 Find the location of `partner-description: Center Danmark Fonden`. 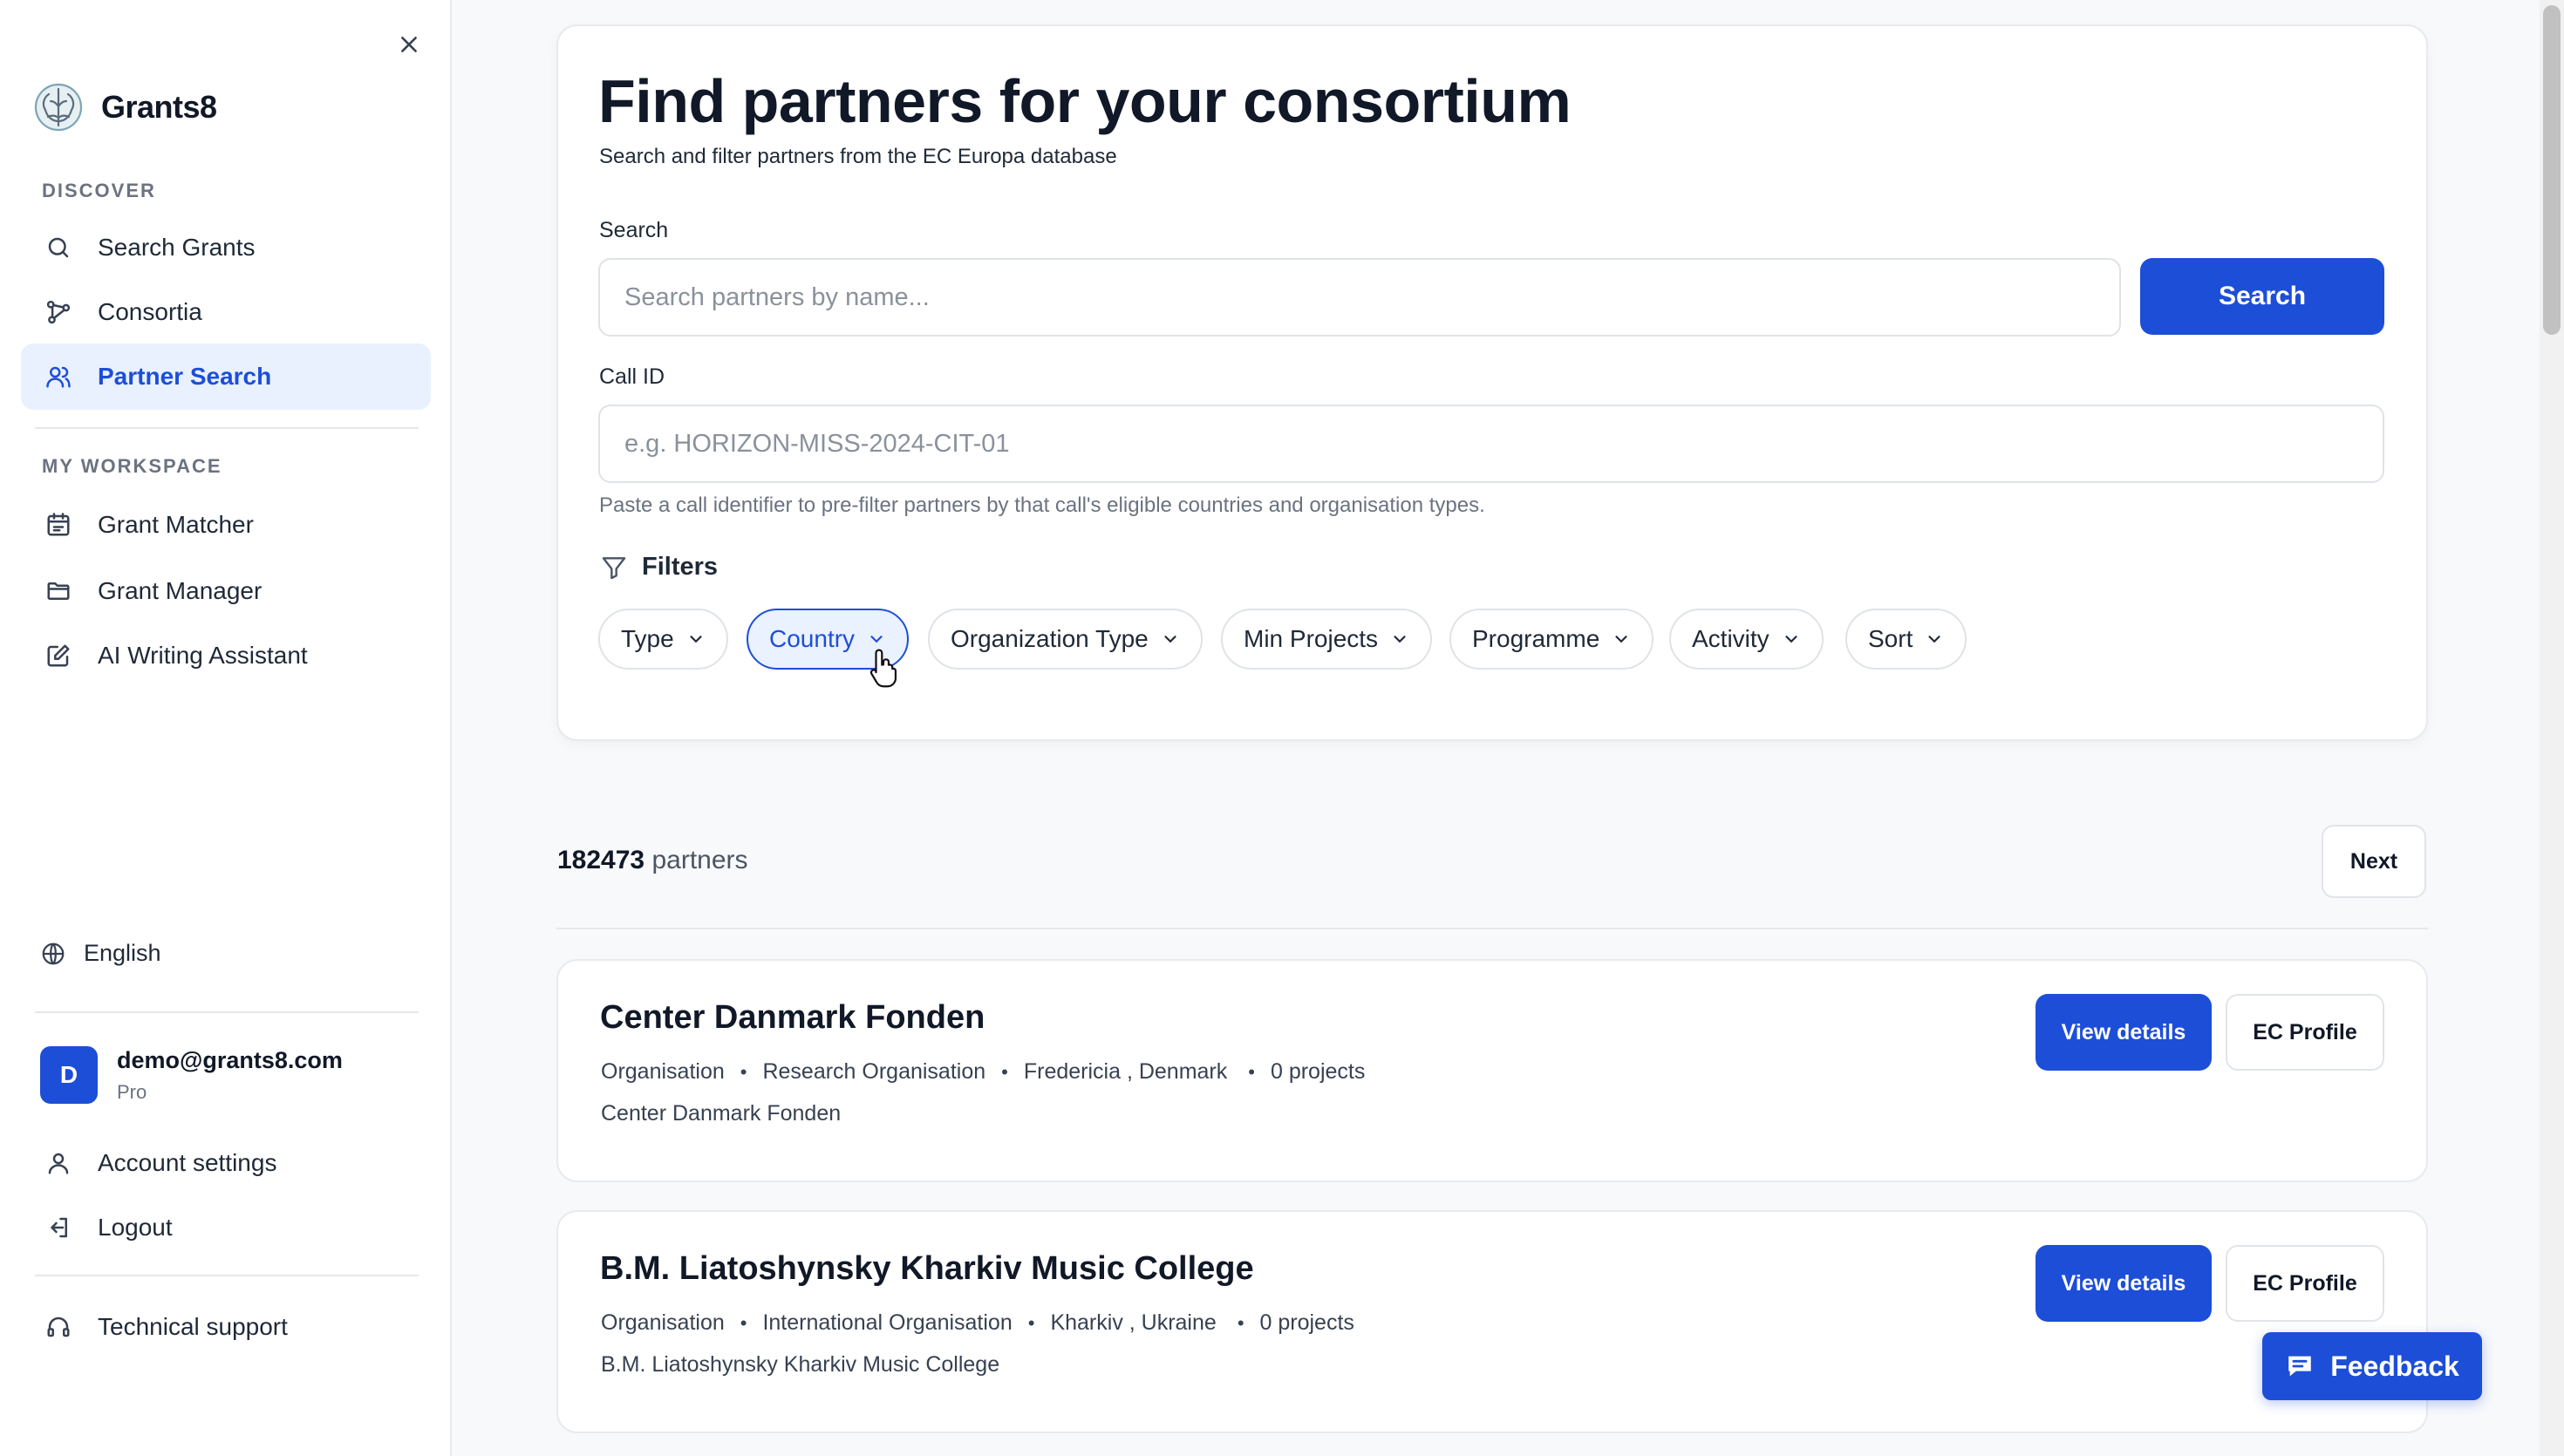

partner-description: Center Danmark Fonden is located at coordinates (721, 1113).